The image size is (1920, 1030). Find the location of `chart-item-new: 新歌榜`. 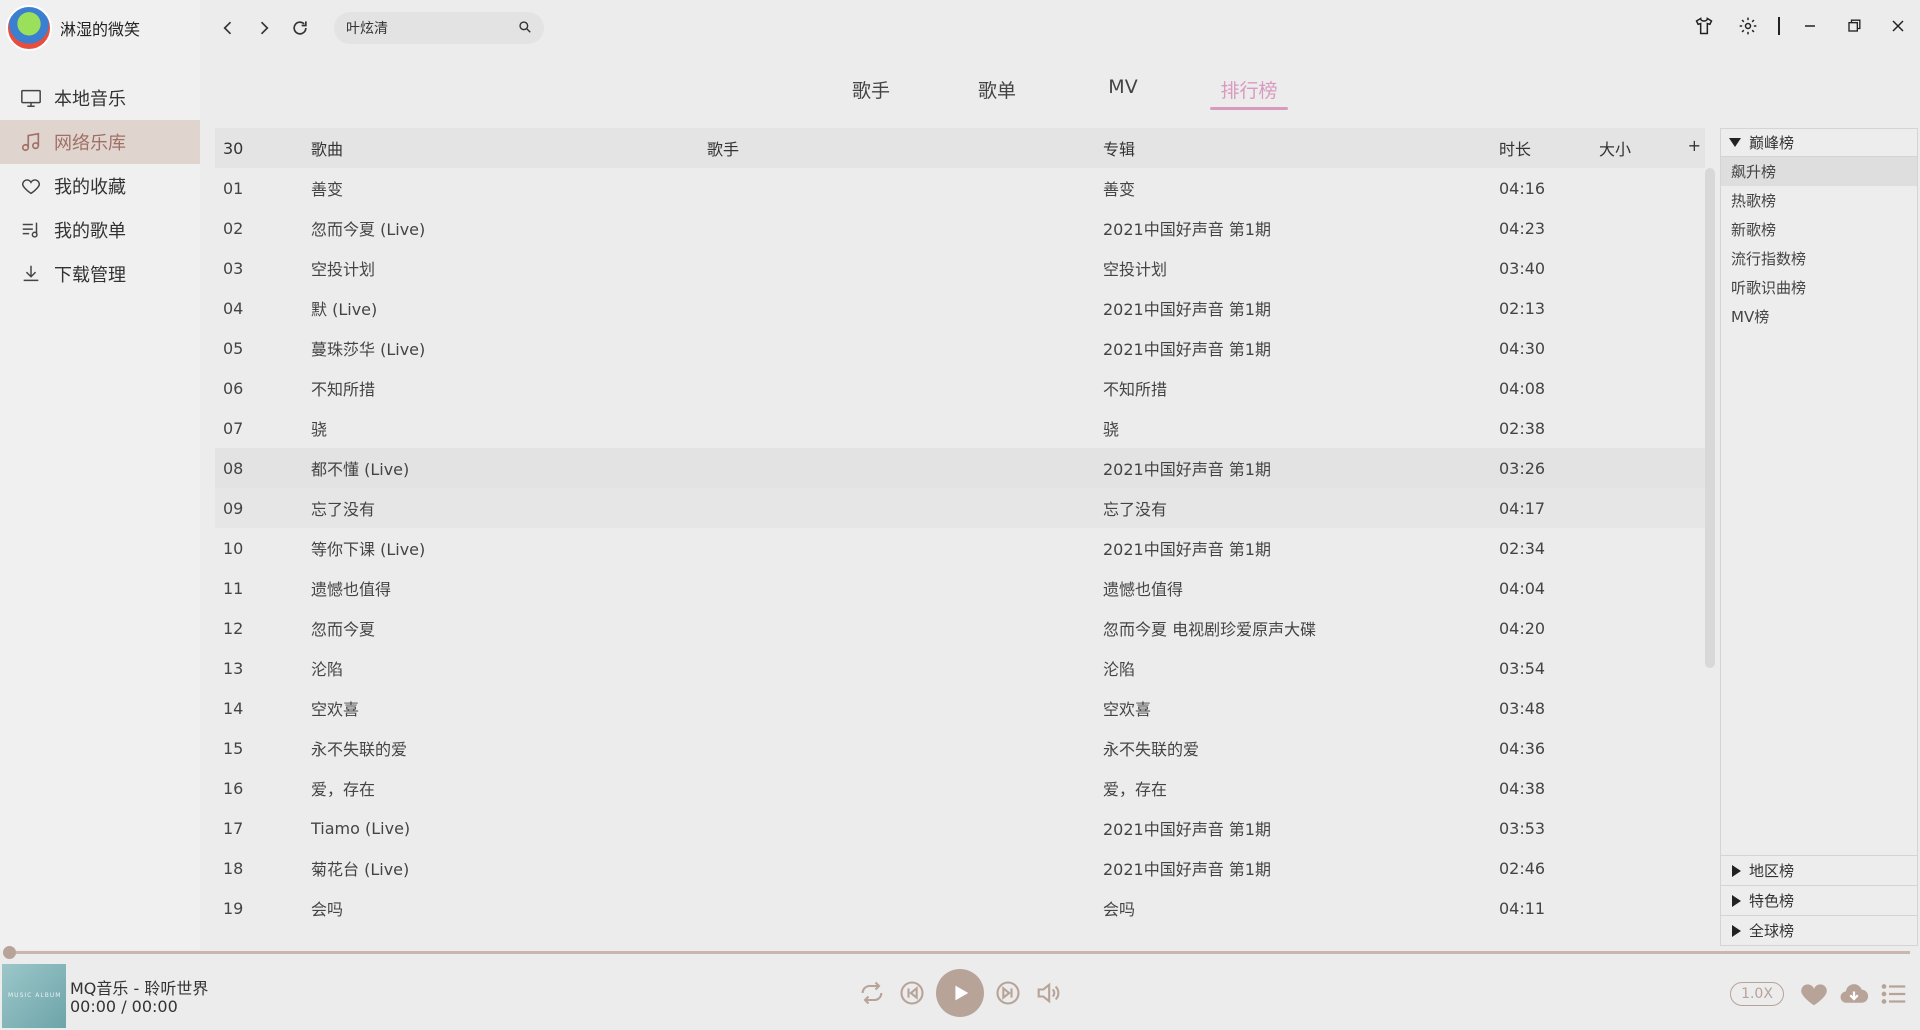

chart-item-new: 新歌榜 is located at coordinates (1819, 229).